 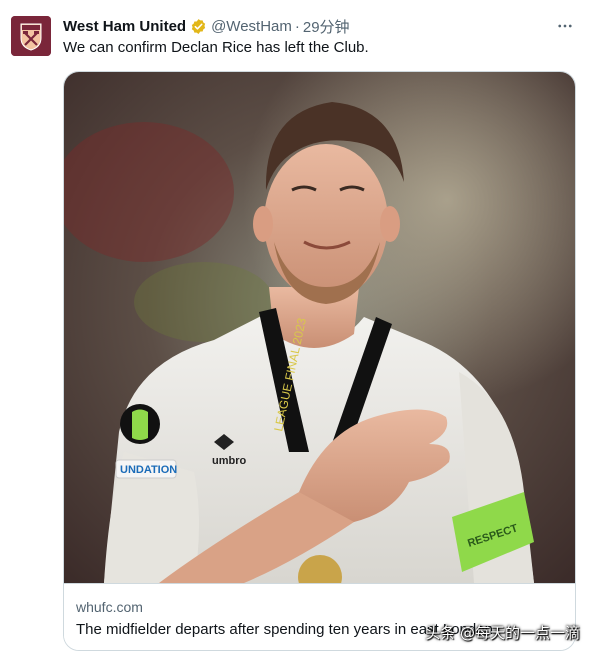 I want to click on west-ham-crest-icon, so click(x=31, y=36).